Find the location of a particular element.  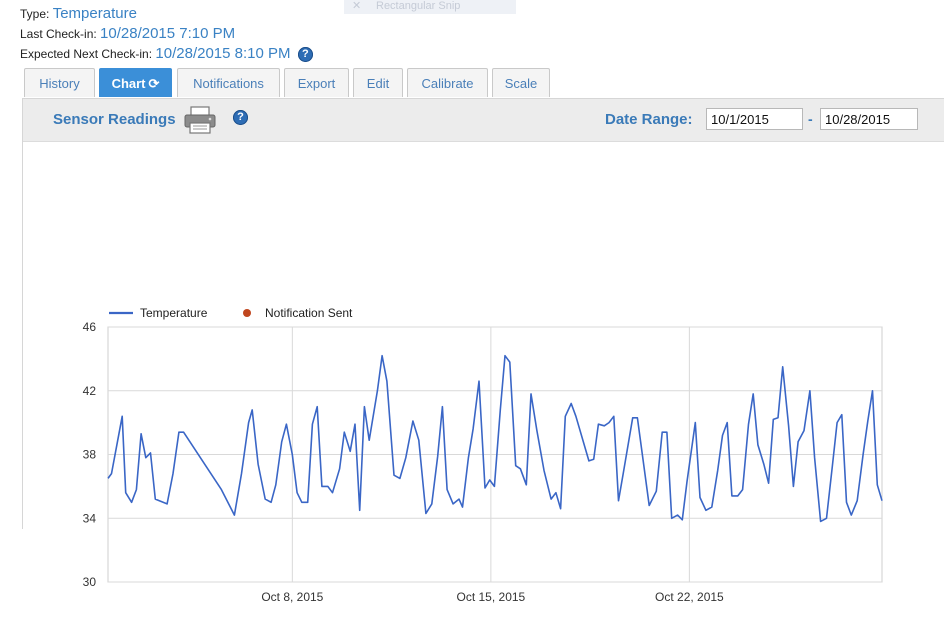

y-tick-label: 38 is located at coordinates (90, 455).